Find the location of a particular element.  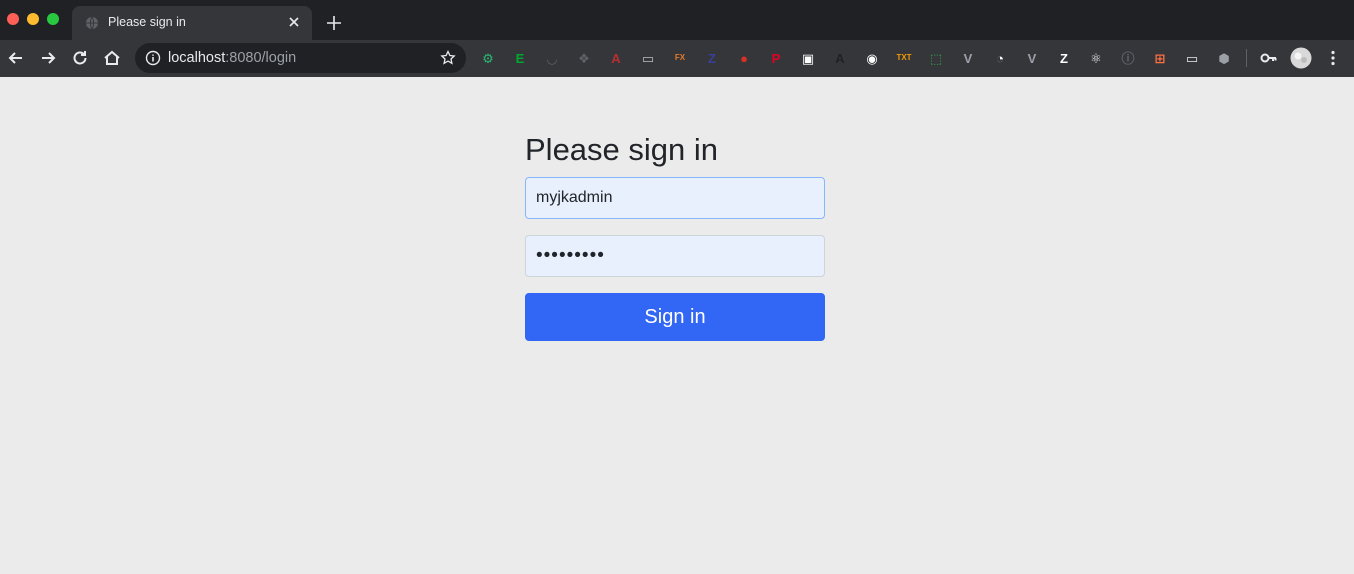

extension-8-icon: ● is located at coordinates (744, 58).